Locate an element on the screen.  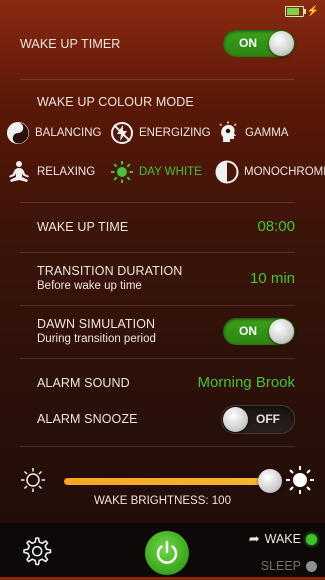
yin-yang-icon is located at coordinates (18, 133).